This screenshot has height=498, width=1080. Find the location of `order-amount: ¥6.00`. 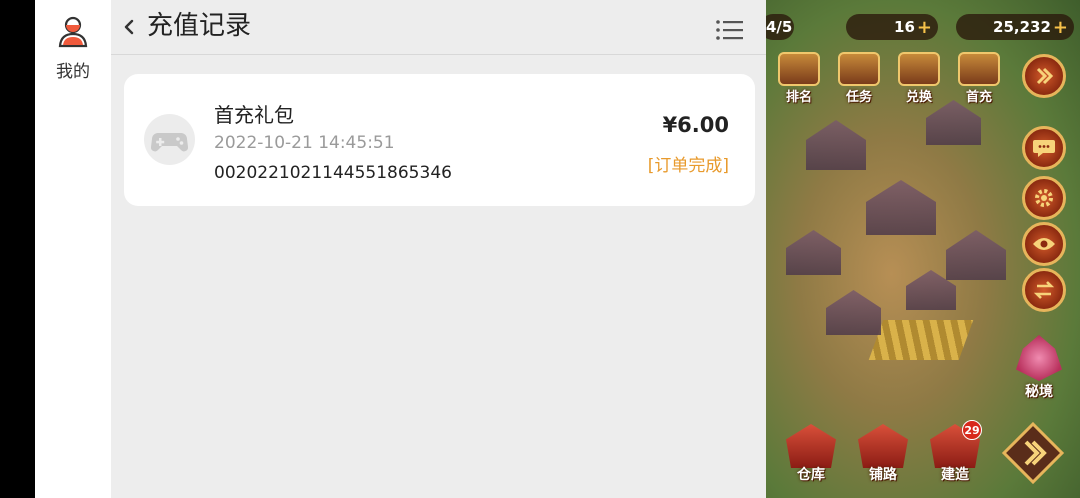

order-amount: ¥6.00 is located at coordinates (695, 125).